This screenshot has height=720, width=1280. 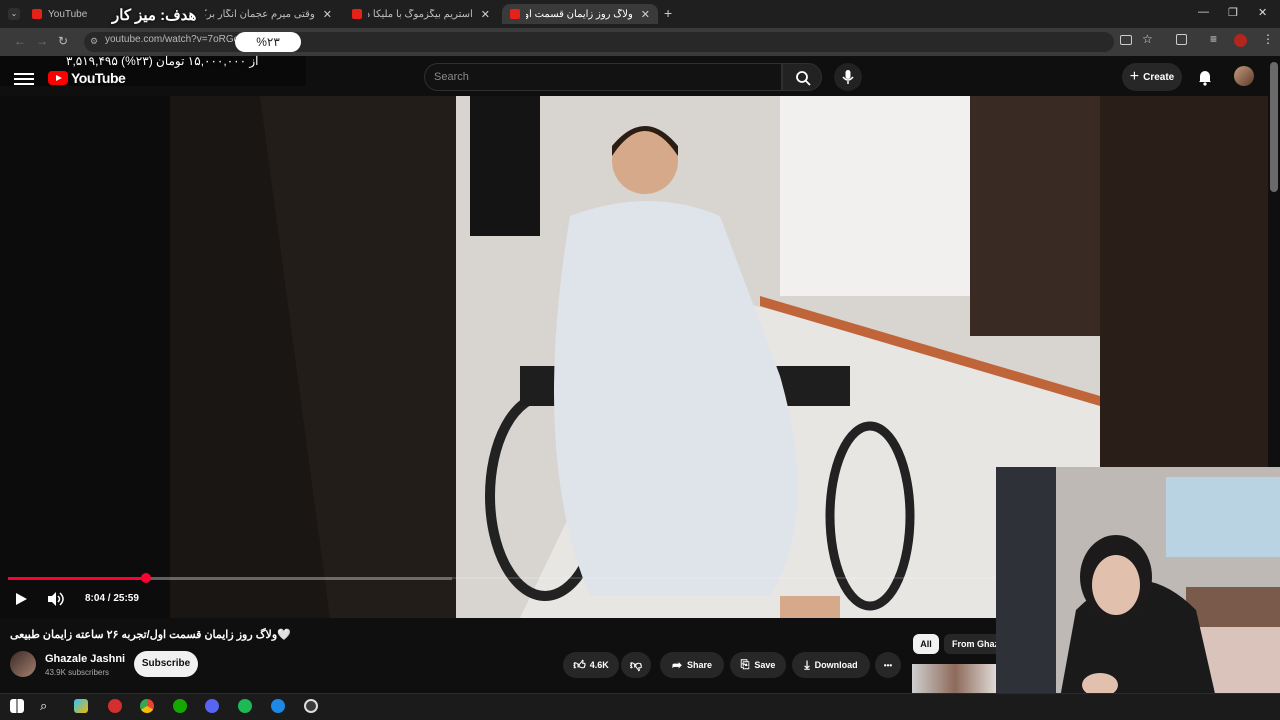 What do you see at coordinates (58, 78) in the screenshot?
I see `youtube-play-logo-icon` at bounding box center [58, 78].